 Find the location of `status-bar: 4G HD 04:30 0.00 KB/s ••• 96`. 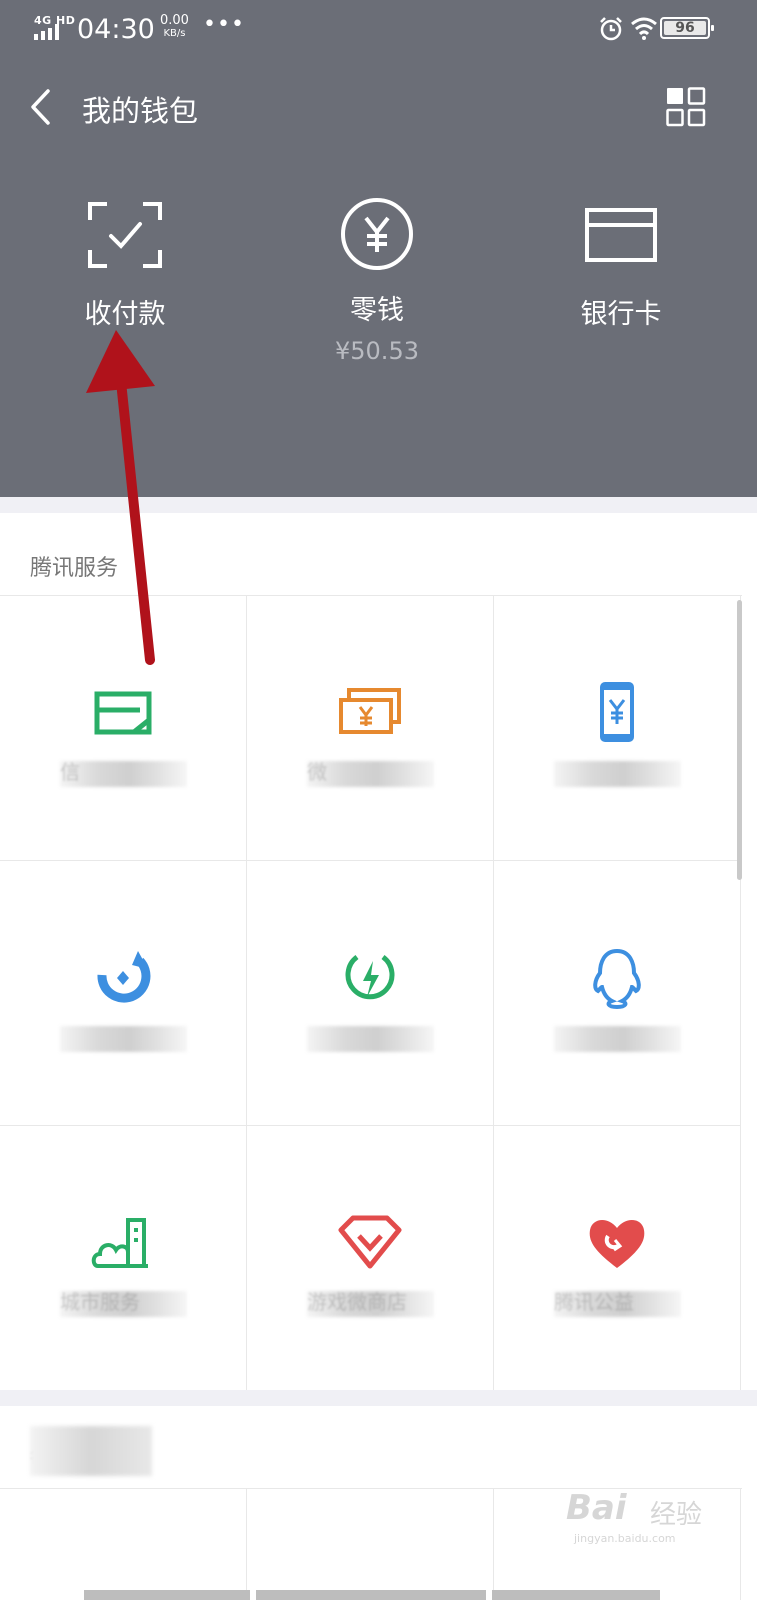

status-bar: 4G HD 04:30 0.00 KB/s ••• 96 is located at coordinates (378, 30).